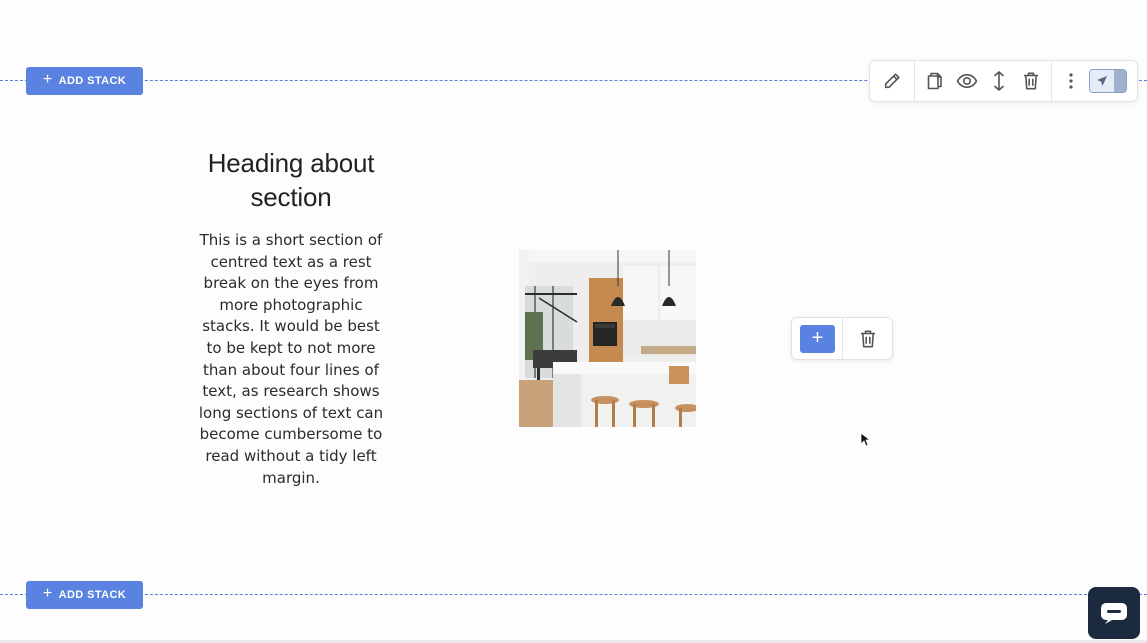  I want to click on section-heading: Heading about section, so click(291, 180).